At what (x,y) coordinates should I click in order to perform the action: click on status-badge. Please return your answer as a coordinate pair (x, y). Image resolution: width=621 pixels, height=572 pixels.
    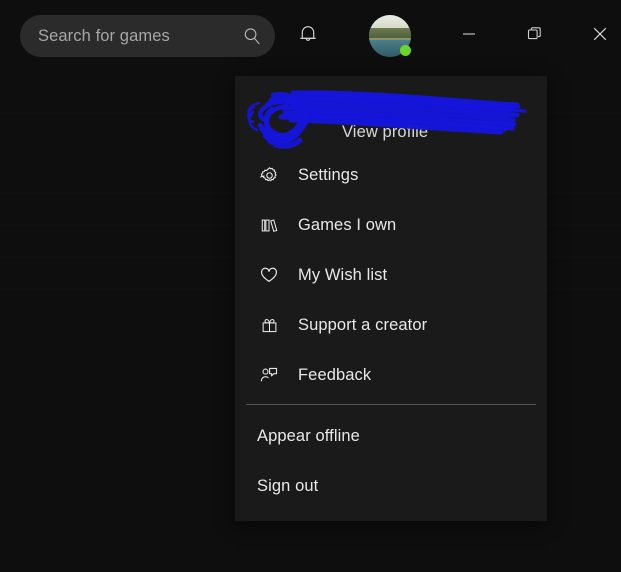
    Looking at the image, I should click on (405, 50).